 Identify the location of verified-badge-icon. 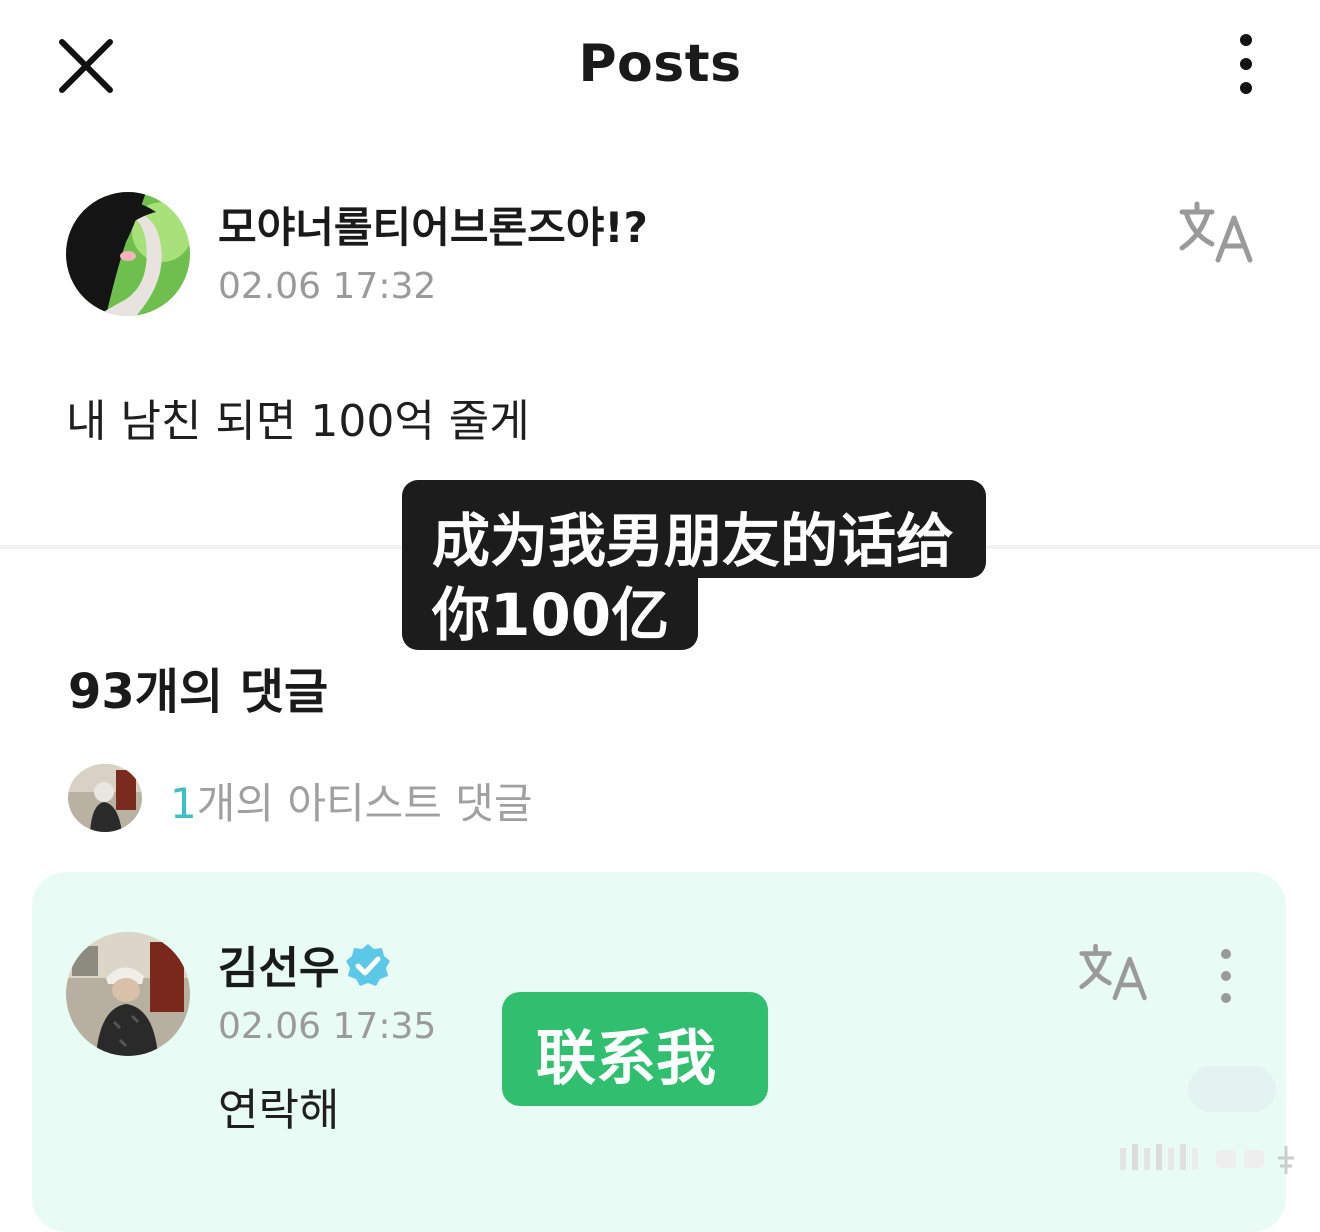
(368, 965).